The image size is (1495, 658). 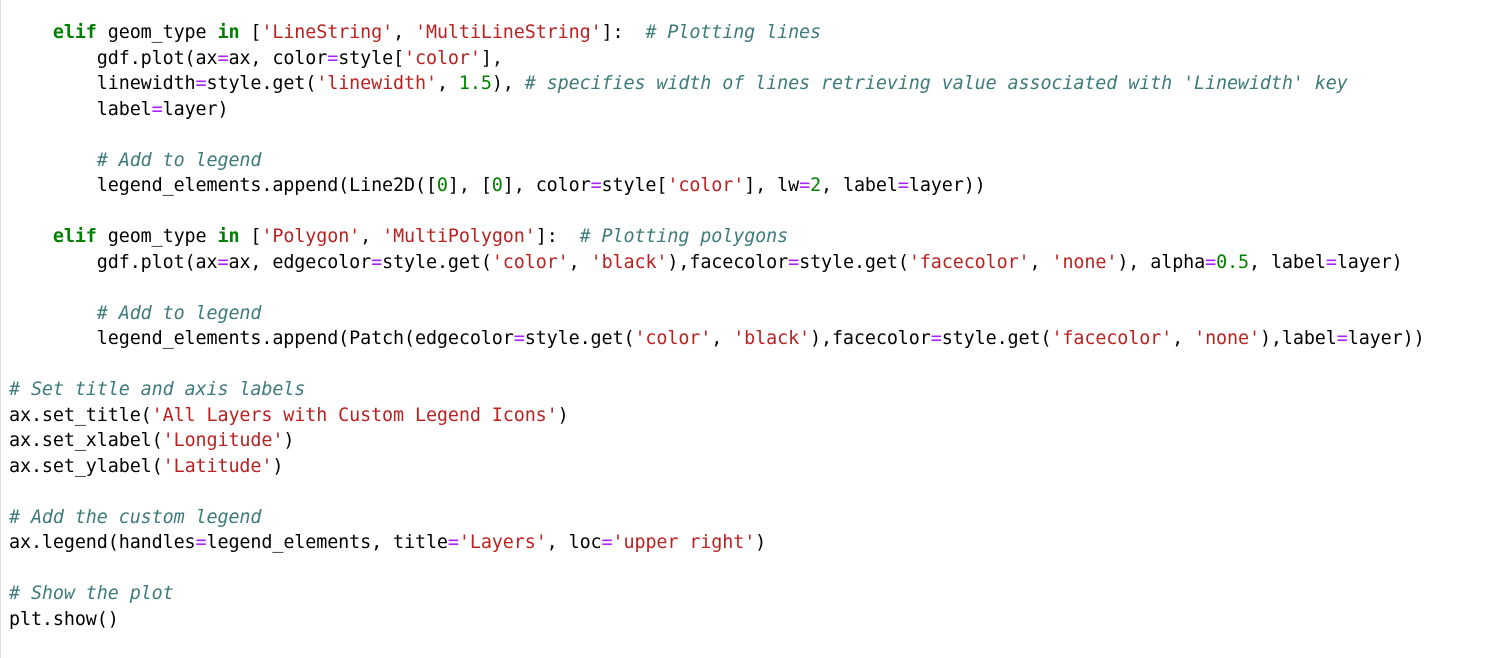 I want to click on string-token: 'LineString', so click(x=327, y=32).